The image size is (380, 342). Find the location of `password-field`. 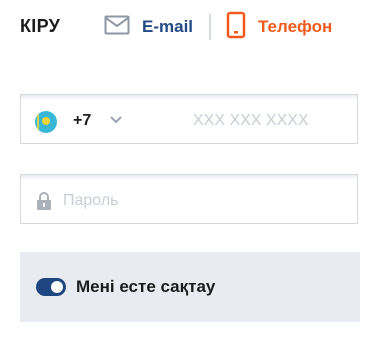

password-field is located at coordinates (189, 199).